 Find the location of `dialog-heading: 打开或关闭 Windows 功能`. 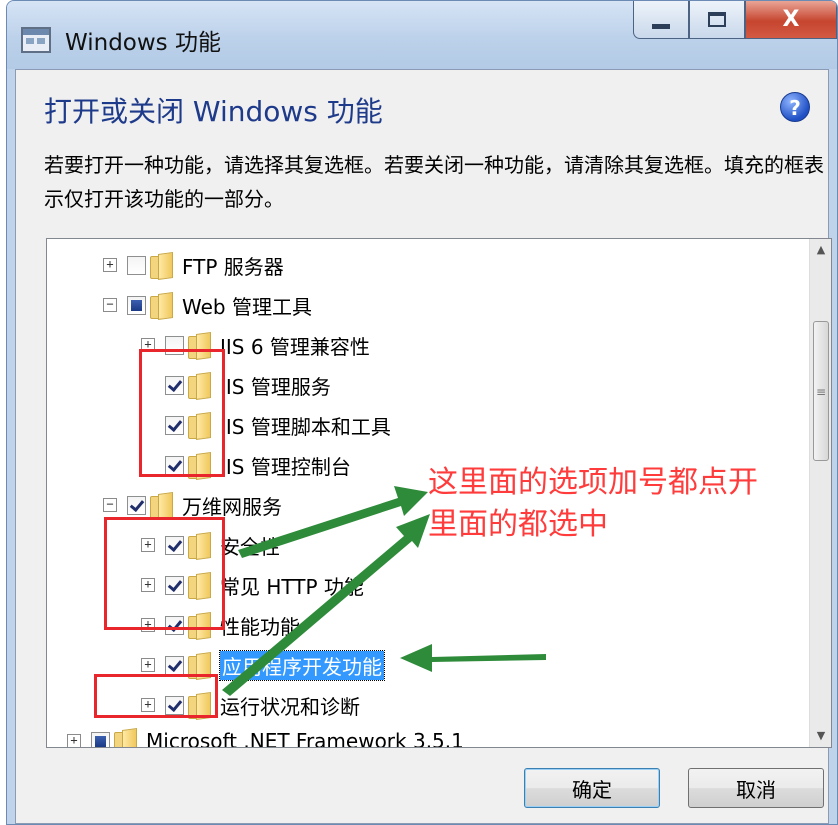

dialog-heading: 打开或关闭 Windows 功能 is located at coordinates (213, 111).